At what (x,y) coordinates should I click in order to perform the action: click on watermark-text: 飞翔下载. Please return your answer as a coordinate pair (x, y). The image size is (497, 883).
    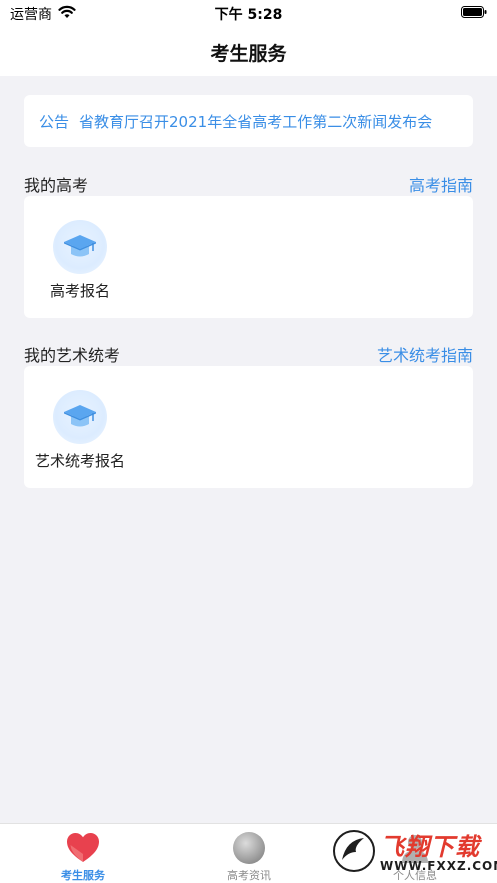
    Looking at the image, I should click on (430, 847).